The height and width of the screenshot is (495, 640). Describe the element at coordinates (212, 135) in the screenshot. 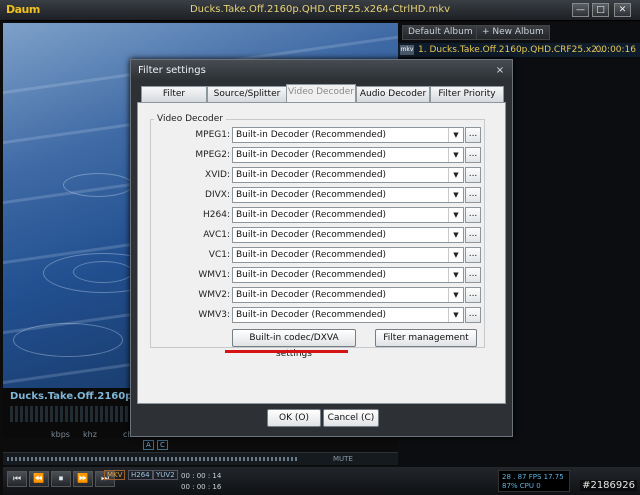

I see `mpeg1-label: MPEG1:` at that location.